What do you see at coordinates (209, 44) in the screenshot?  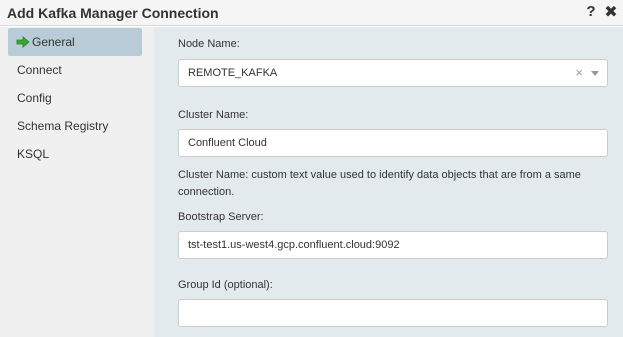 I see `node-name-label: Node Name:` at bounding box center [209, 44].